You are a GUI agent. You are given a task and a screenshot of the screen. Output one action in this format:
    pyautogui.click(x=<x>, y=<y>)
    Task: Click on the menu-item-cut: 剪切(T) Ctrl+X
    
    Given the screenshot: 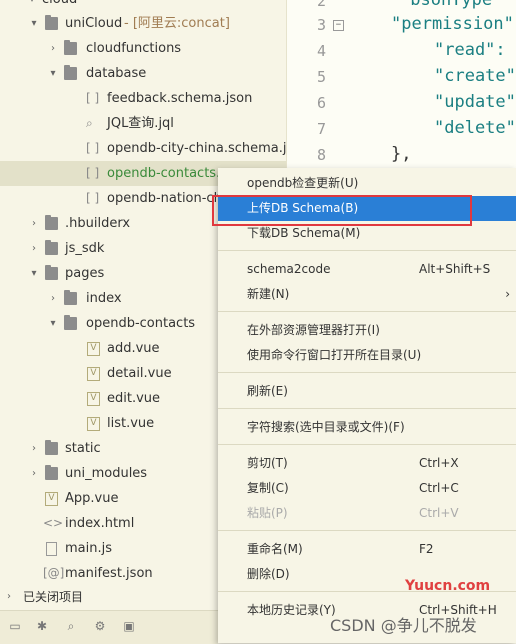 What is the action you would take?
    pyautogui.click(x=367, y=463)
    